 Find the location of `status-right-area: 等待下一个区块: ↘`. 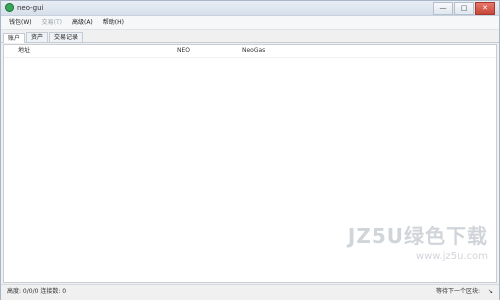

status-right-area: 等待下一个区块: ↘ is located at coordinates (464, 292).